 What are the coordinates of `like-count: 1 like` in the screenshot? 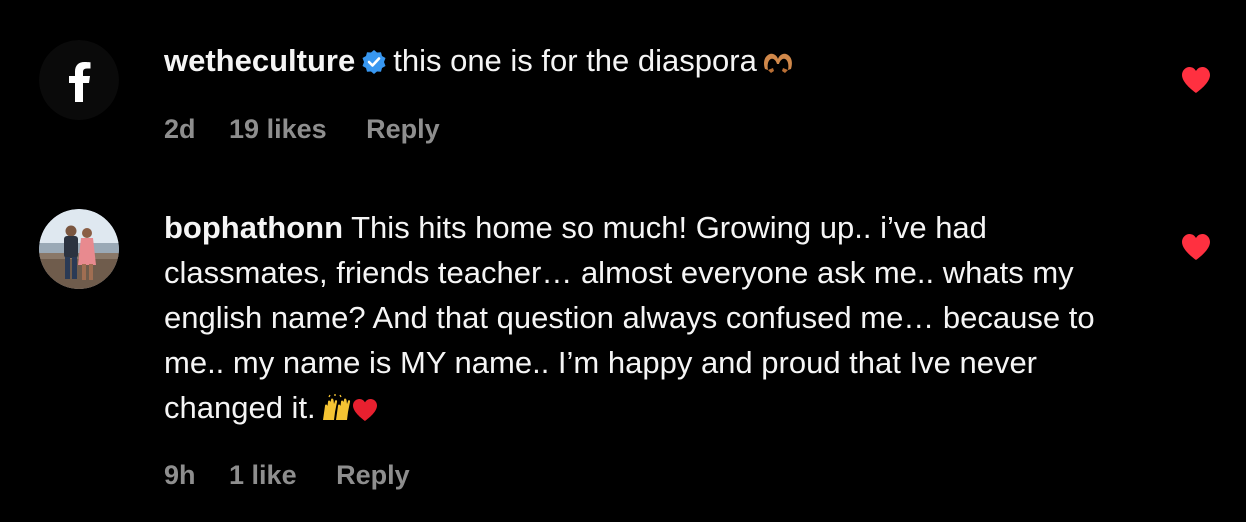 It's located at (263, 475).